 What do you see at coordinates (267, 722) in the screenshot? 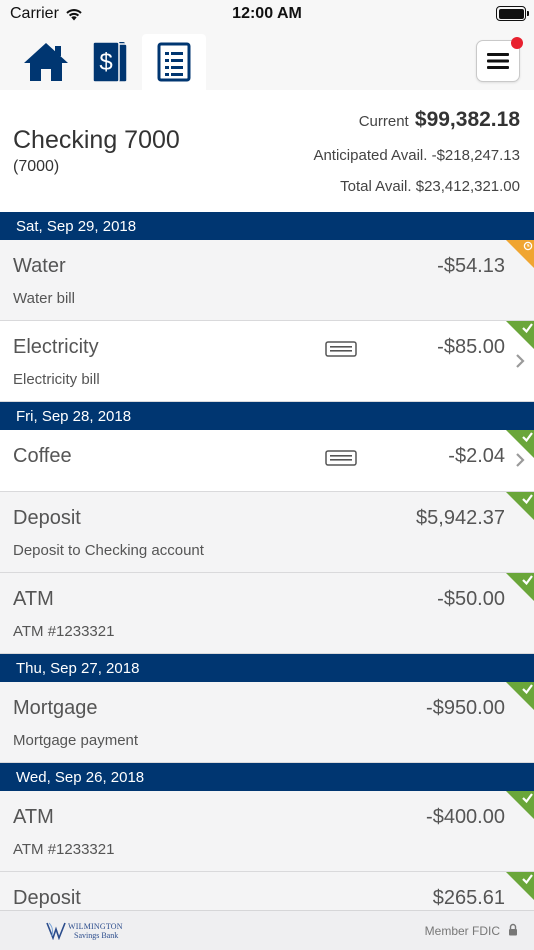
I see `transaction-row: Mortgage Mortgage payment -$950.00` at bounding box center [267, 722].